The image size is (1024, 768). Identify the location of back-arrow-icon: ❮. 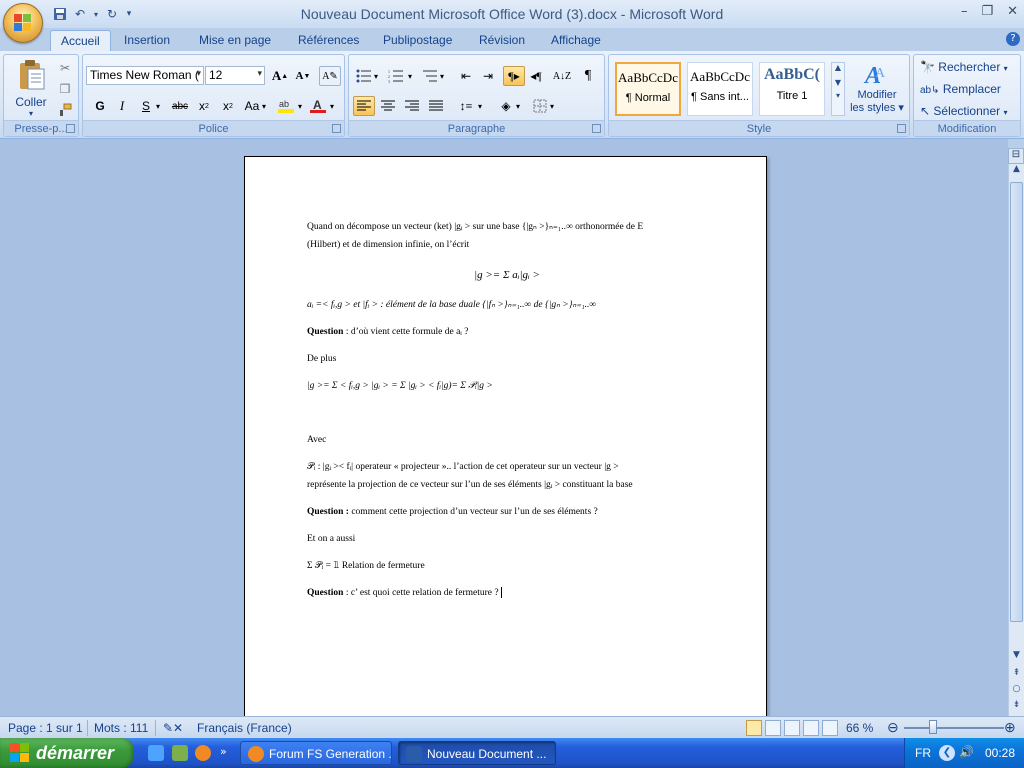
(947, 753).